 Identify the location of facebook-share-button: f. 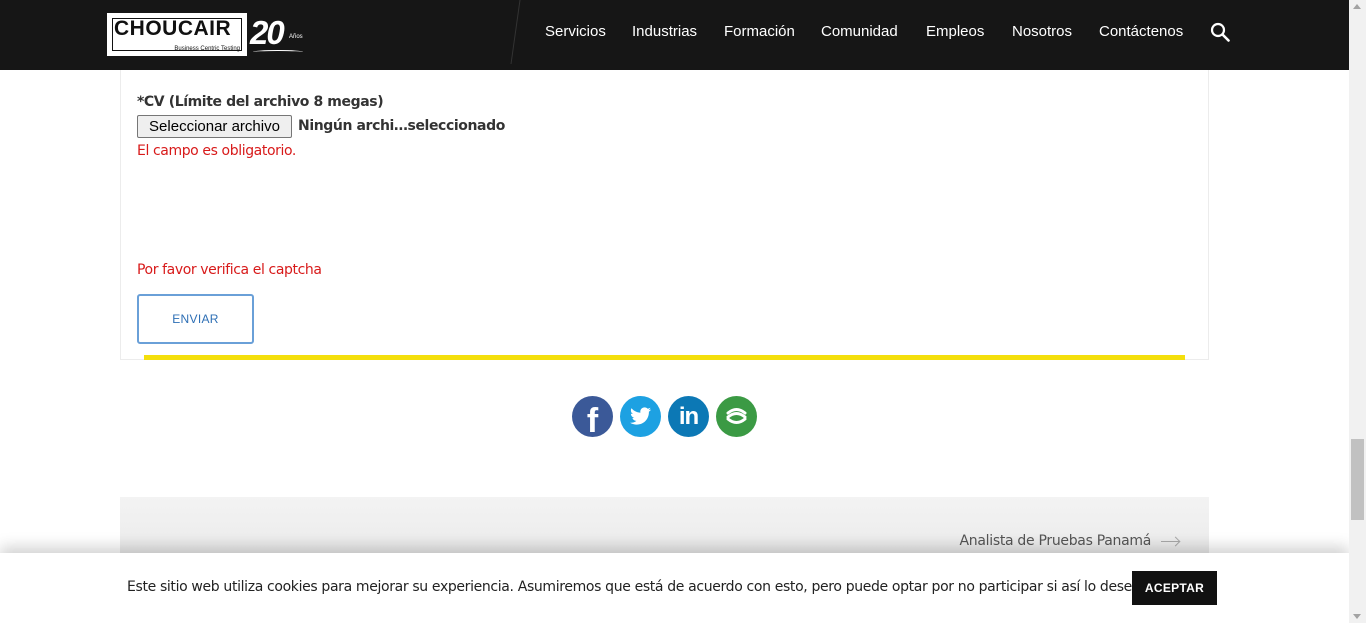
(592, 418).